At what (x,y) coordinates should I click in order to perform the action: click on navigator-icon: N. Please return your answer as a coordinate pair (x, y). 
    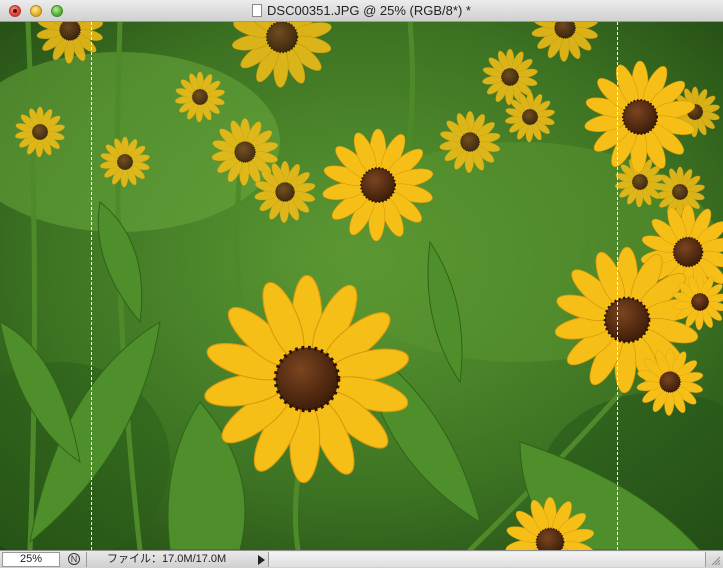
    Looking at the image, I should click on (74, 559).